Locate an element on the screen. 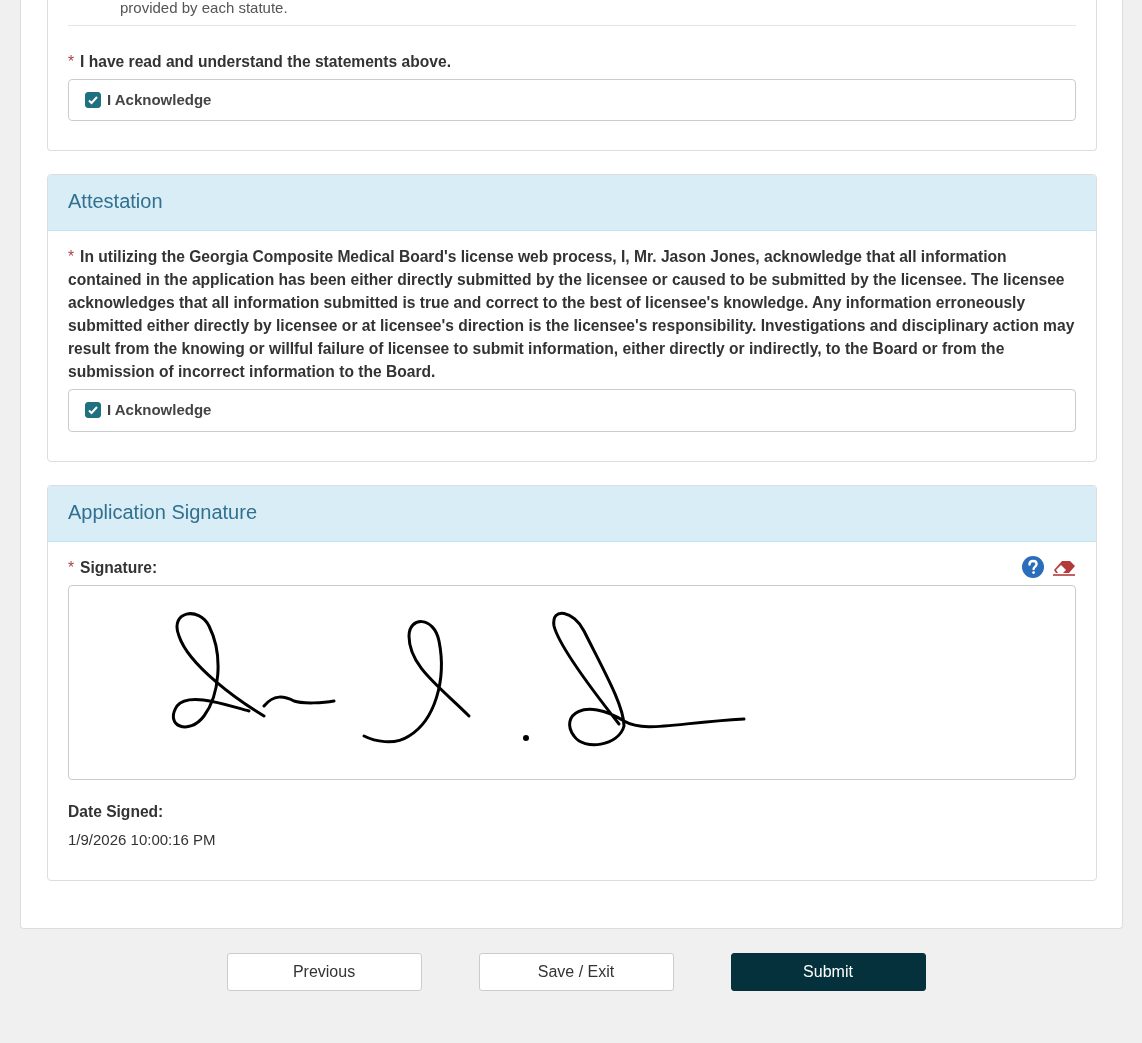  help-icon is located at coordinates (1033, 567).